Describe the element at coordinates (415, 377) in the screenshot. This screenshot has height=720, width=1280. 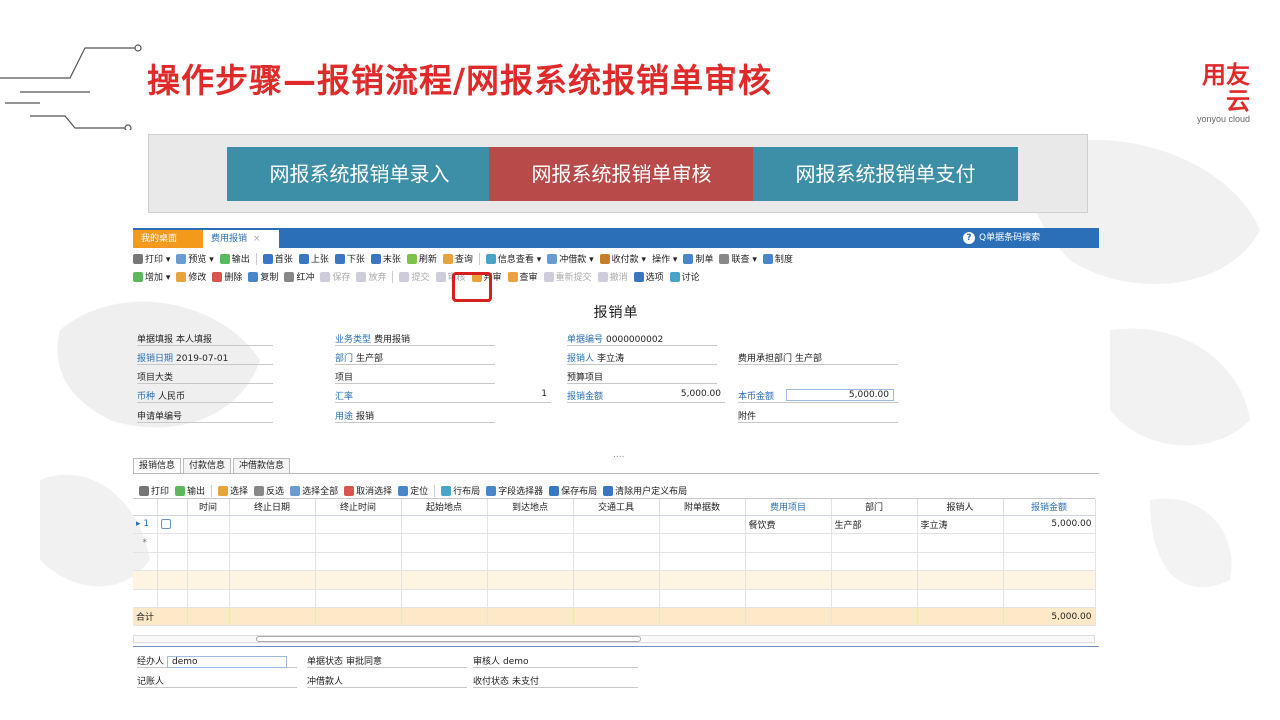
I see `project-field: 项目` at that location.